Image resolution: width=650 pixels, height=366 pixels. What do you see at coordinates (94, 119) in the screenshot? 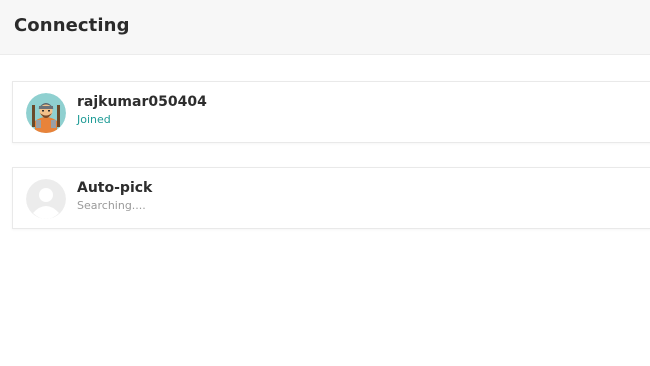
I see `player-status: Joined` at bounding box center [94, 119].